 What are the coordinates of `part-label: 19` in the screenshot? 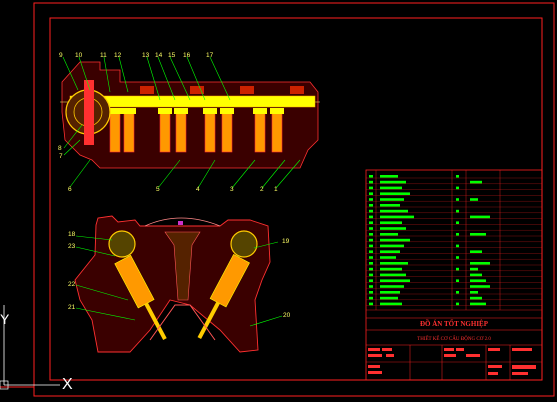 It's located at (286, 241).